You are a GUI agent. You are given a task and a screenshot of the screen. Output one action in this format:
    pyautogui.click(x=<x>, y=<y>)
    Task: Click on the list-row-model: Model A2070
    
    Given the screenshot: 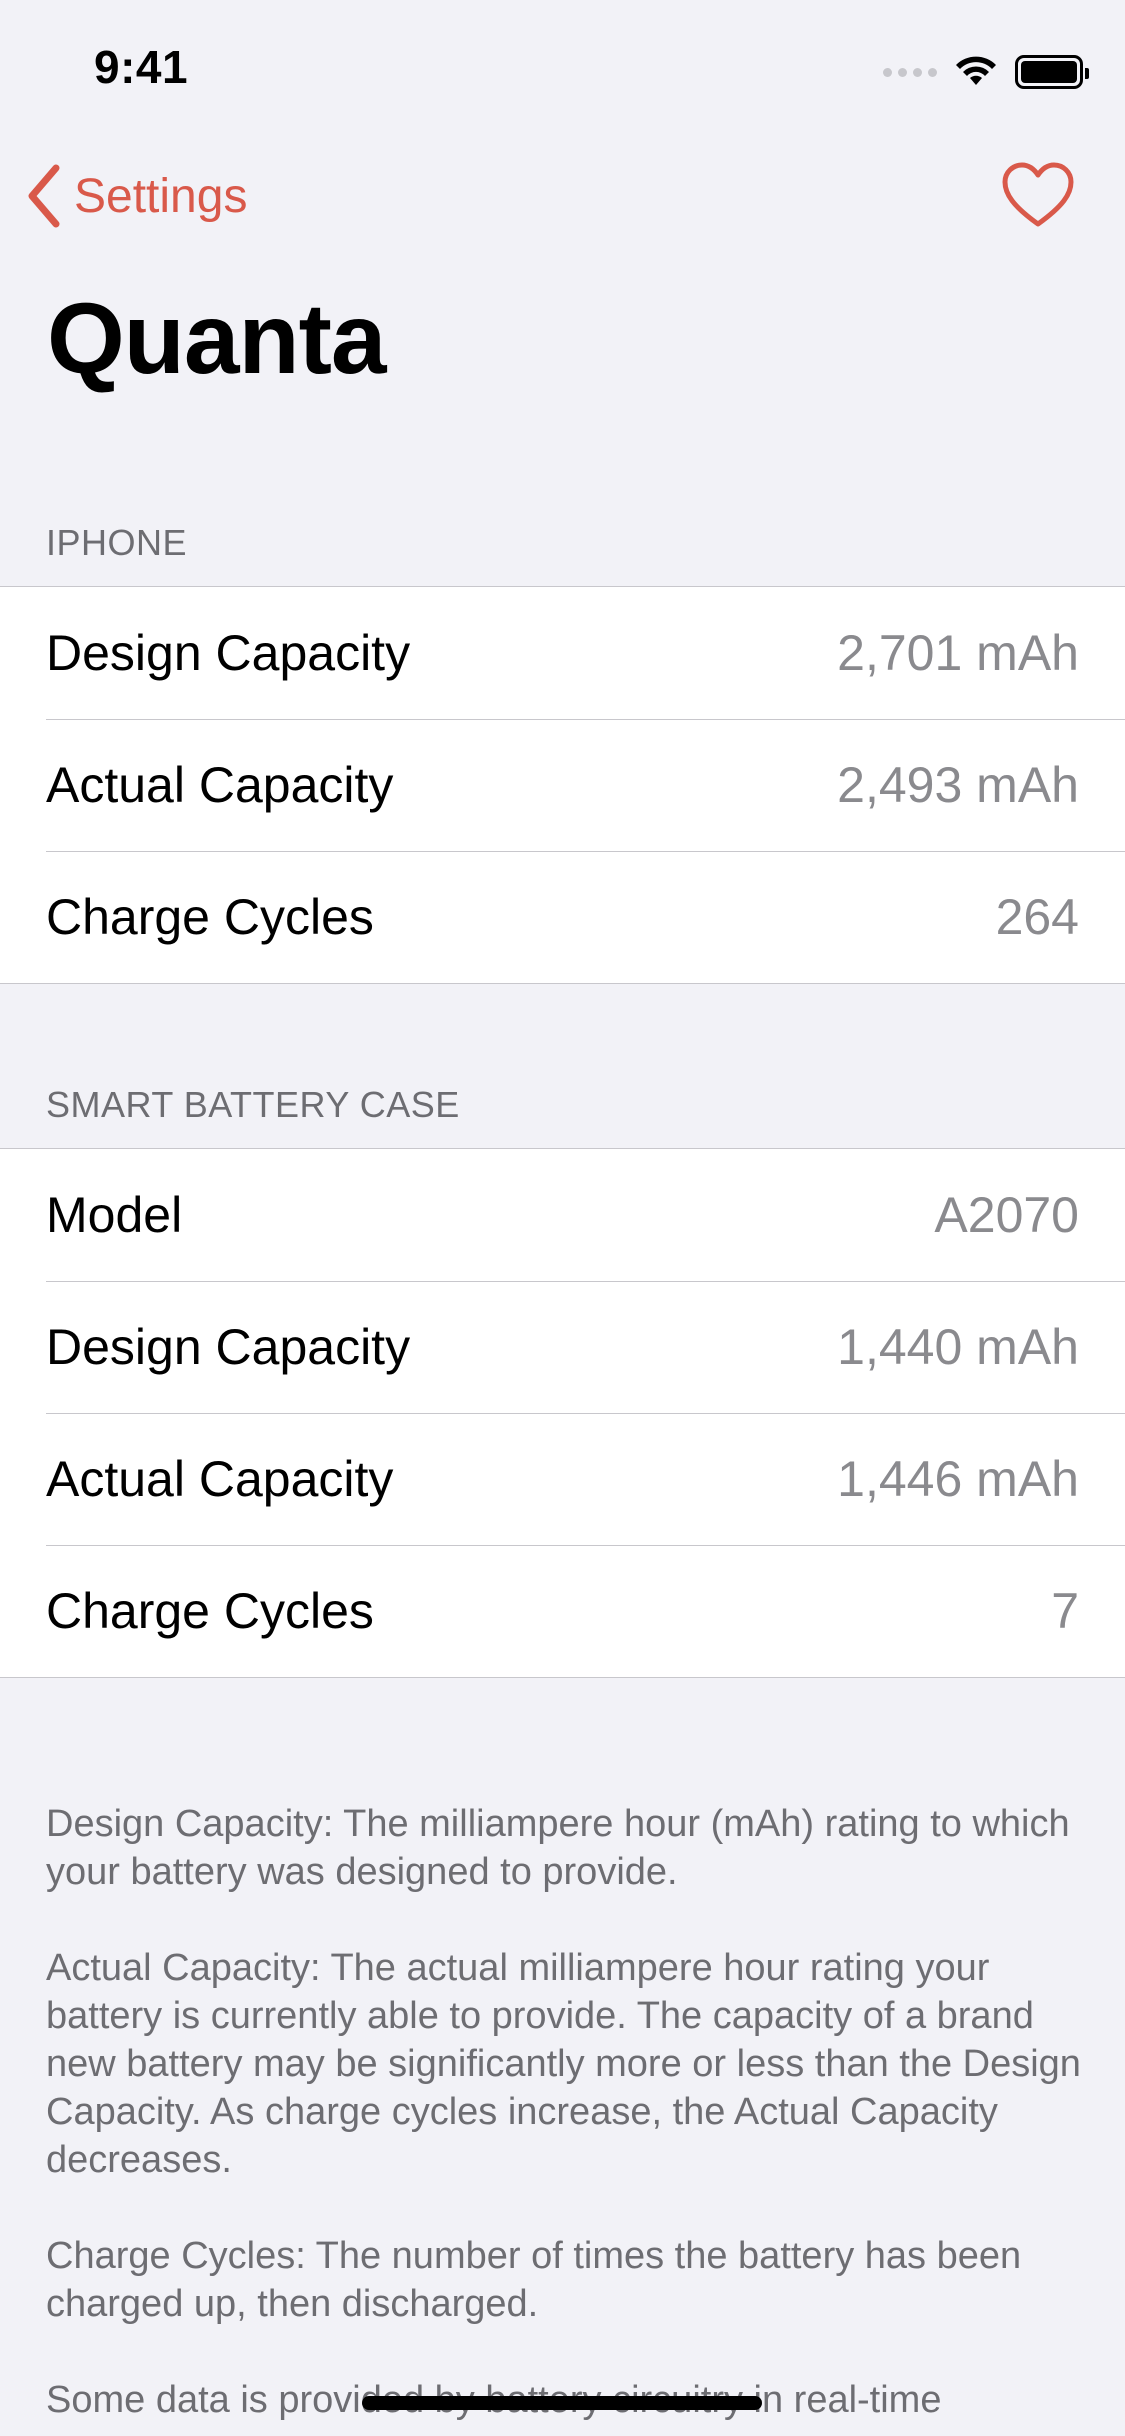 What is the action you would take?
    pyautogui.click(x=562, y=1215)
    